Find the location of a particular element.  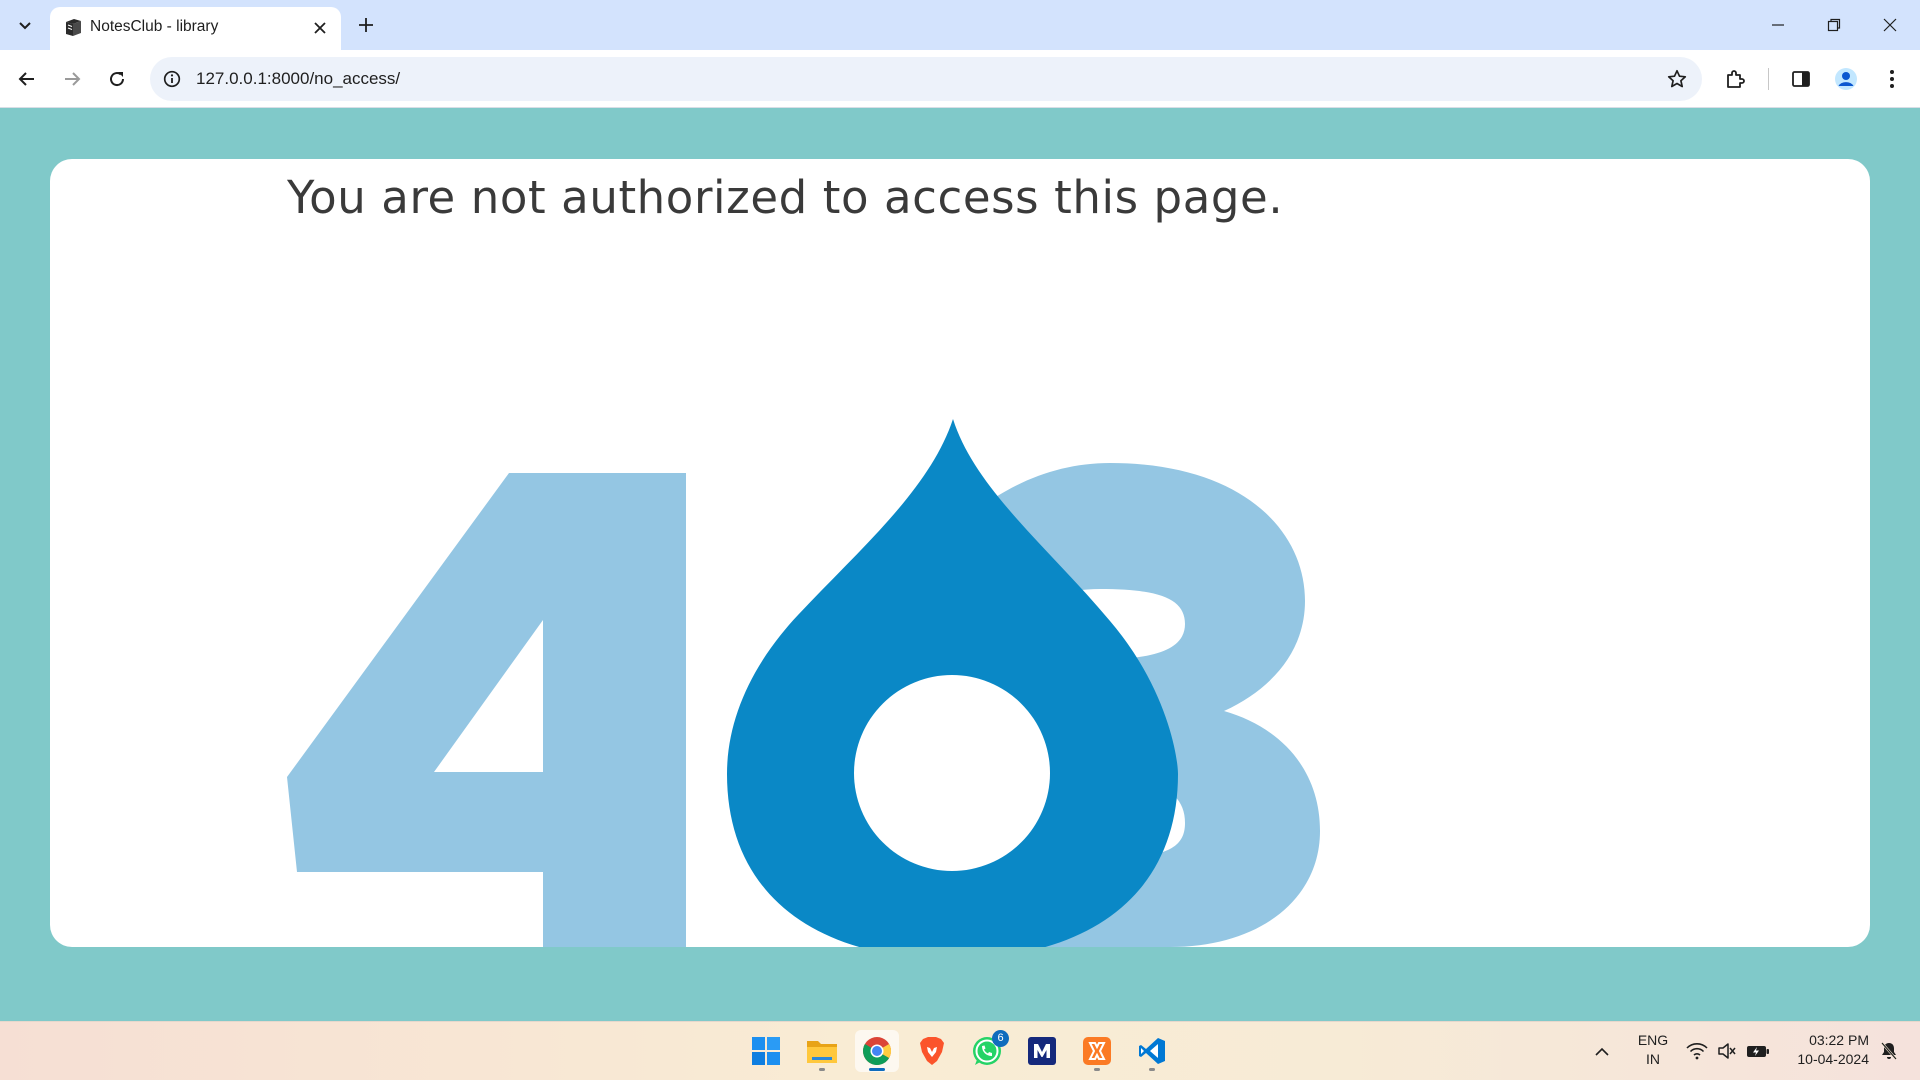

vscode-icon is located at coordinates (1152, 1051).